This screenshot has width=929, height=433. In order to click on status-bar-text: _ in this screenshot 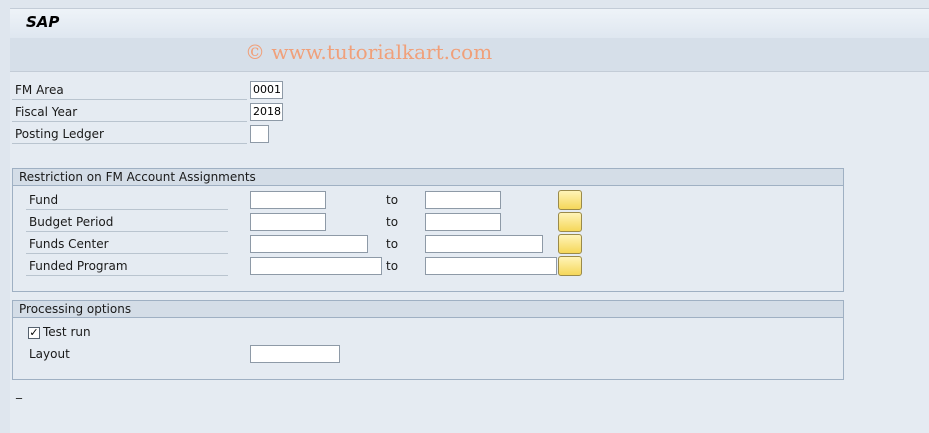, I will do `click(19, 392)`.